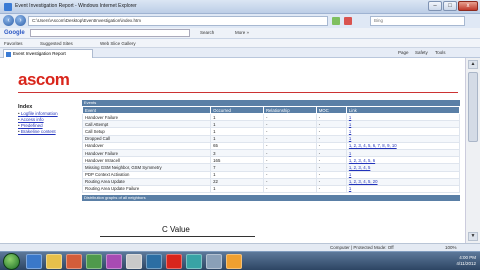 The image size is (480, 270). What do you see at coordinates (118, 43) in the screenshot?
I see `web-slice-gallery-link: Web Slice Gallery` at bounding box center [118, 43].